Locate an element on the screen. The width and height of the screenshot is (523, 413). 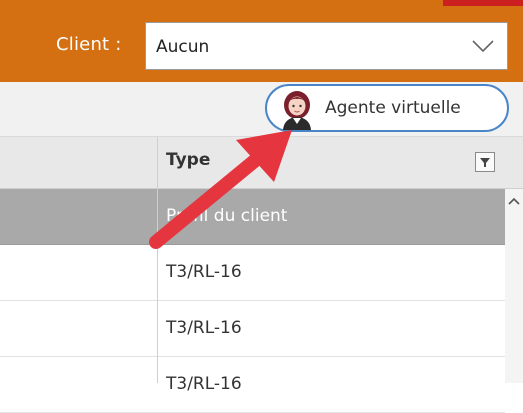
virtual-agent-avatar-icon is located at coordinates (297, 110).